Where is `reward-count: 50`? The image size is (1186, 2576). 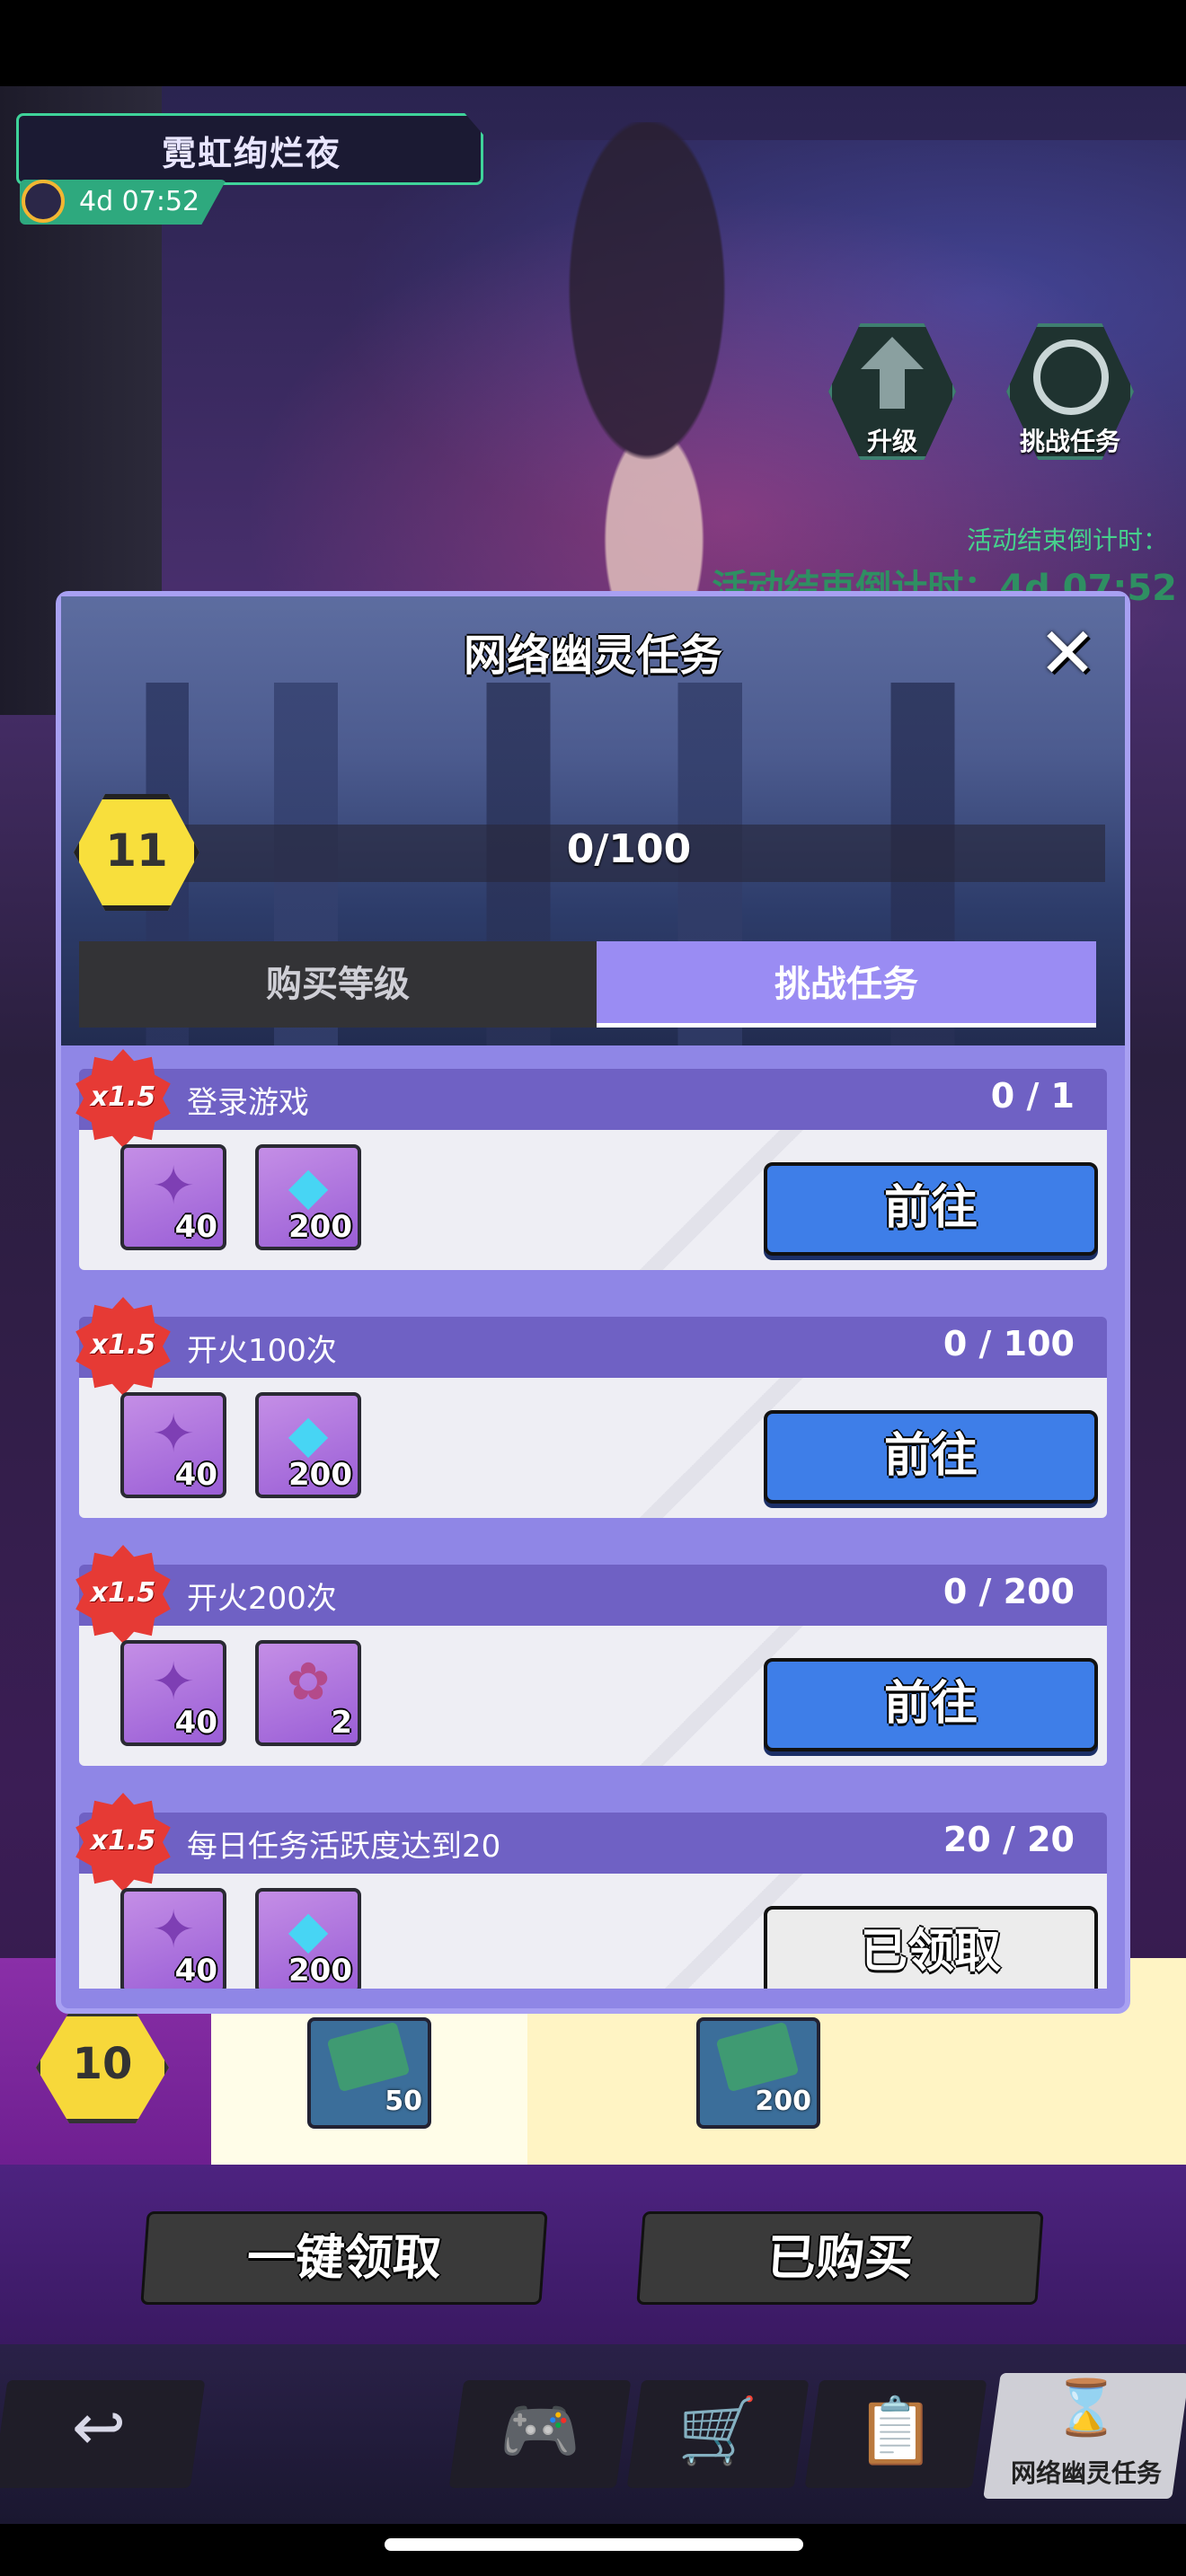
reward-count: 50 is located at coordinates (403, 2101).